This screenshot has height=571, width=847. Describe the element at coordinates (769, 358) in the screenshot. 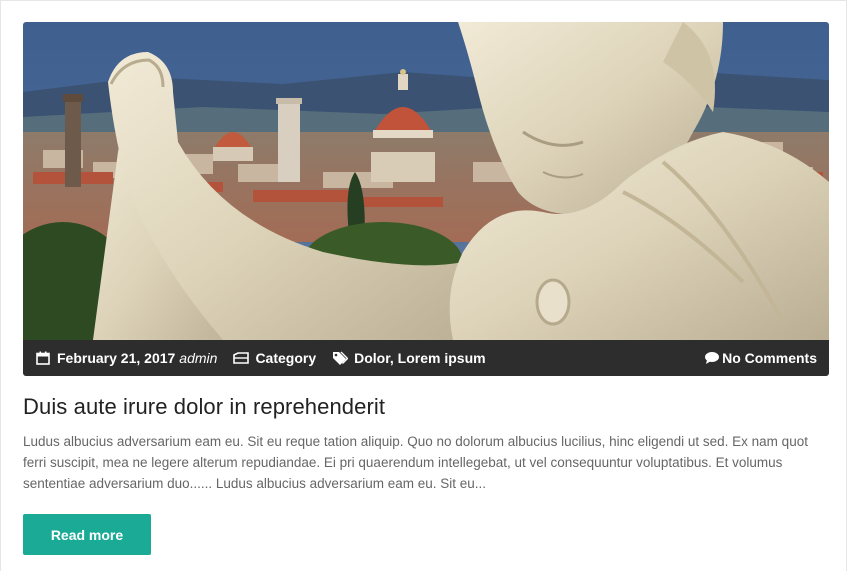

I see `comments-link: No Comments` at that location.